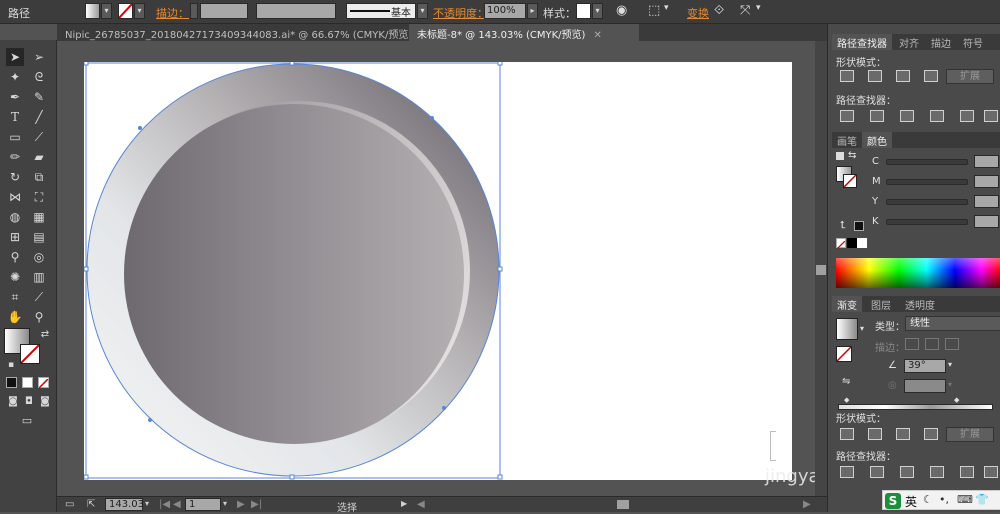  I want to click on brush-definition: 基本, so click(381, 11).